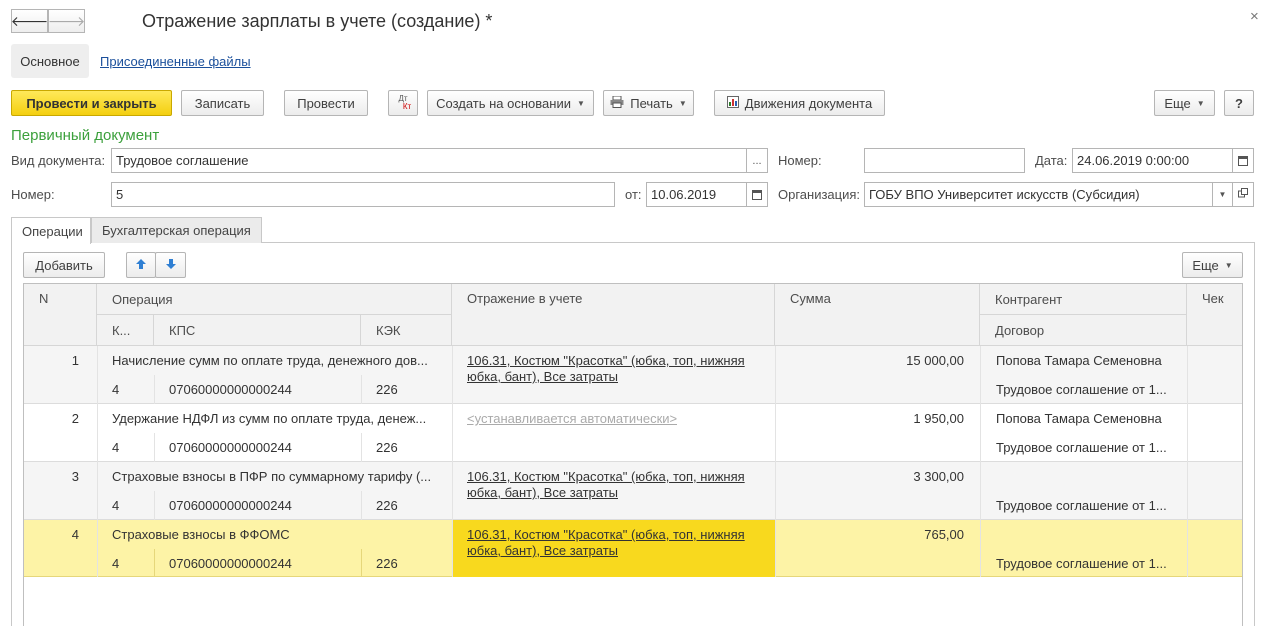 The image size is (1268, 626). I want to click on from-date-field: 10.06.2019, so click(696, 194).